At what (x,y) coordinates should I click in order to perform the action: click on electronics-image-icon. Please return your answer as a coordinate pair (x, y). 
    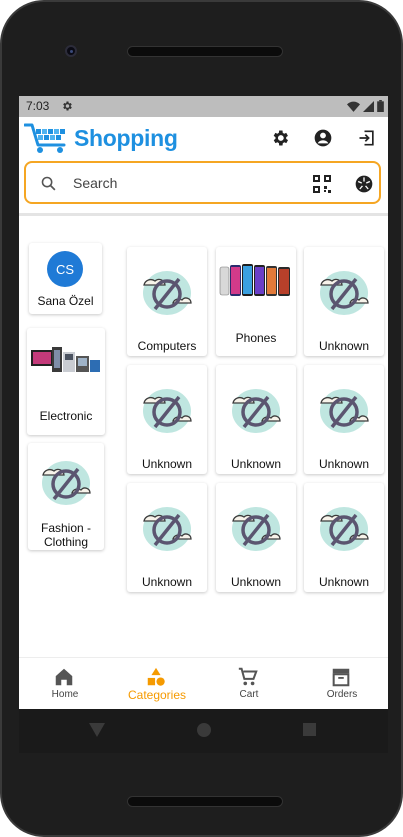
    Looking at the image, I should click on (65, 359).